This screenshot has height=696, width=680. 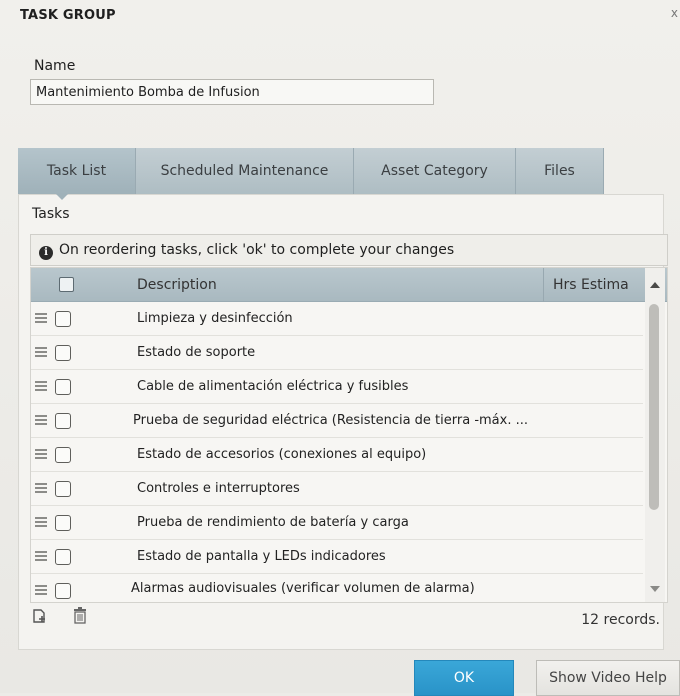 What do you see at coordinates (543, 285) in the screenshot?
I see `column-divider` at bounding box center [543, 285].